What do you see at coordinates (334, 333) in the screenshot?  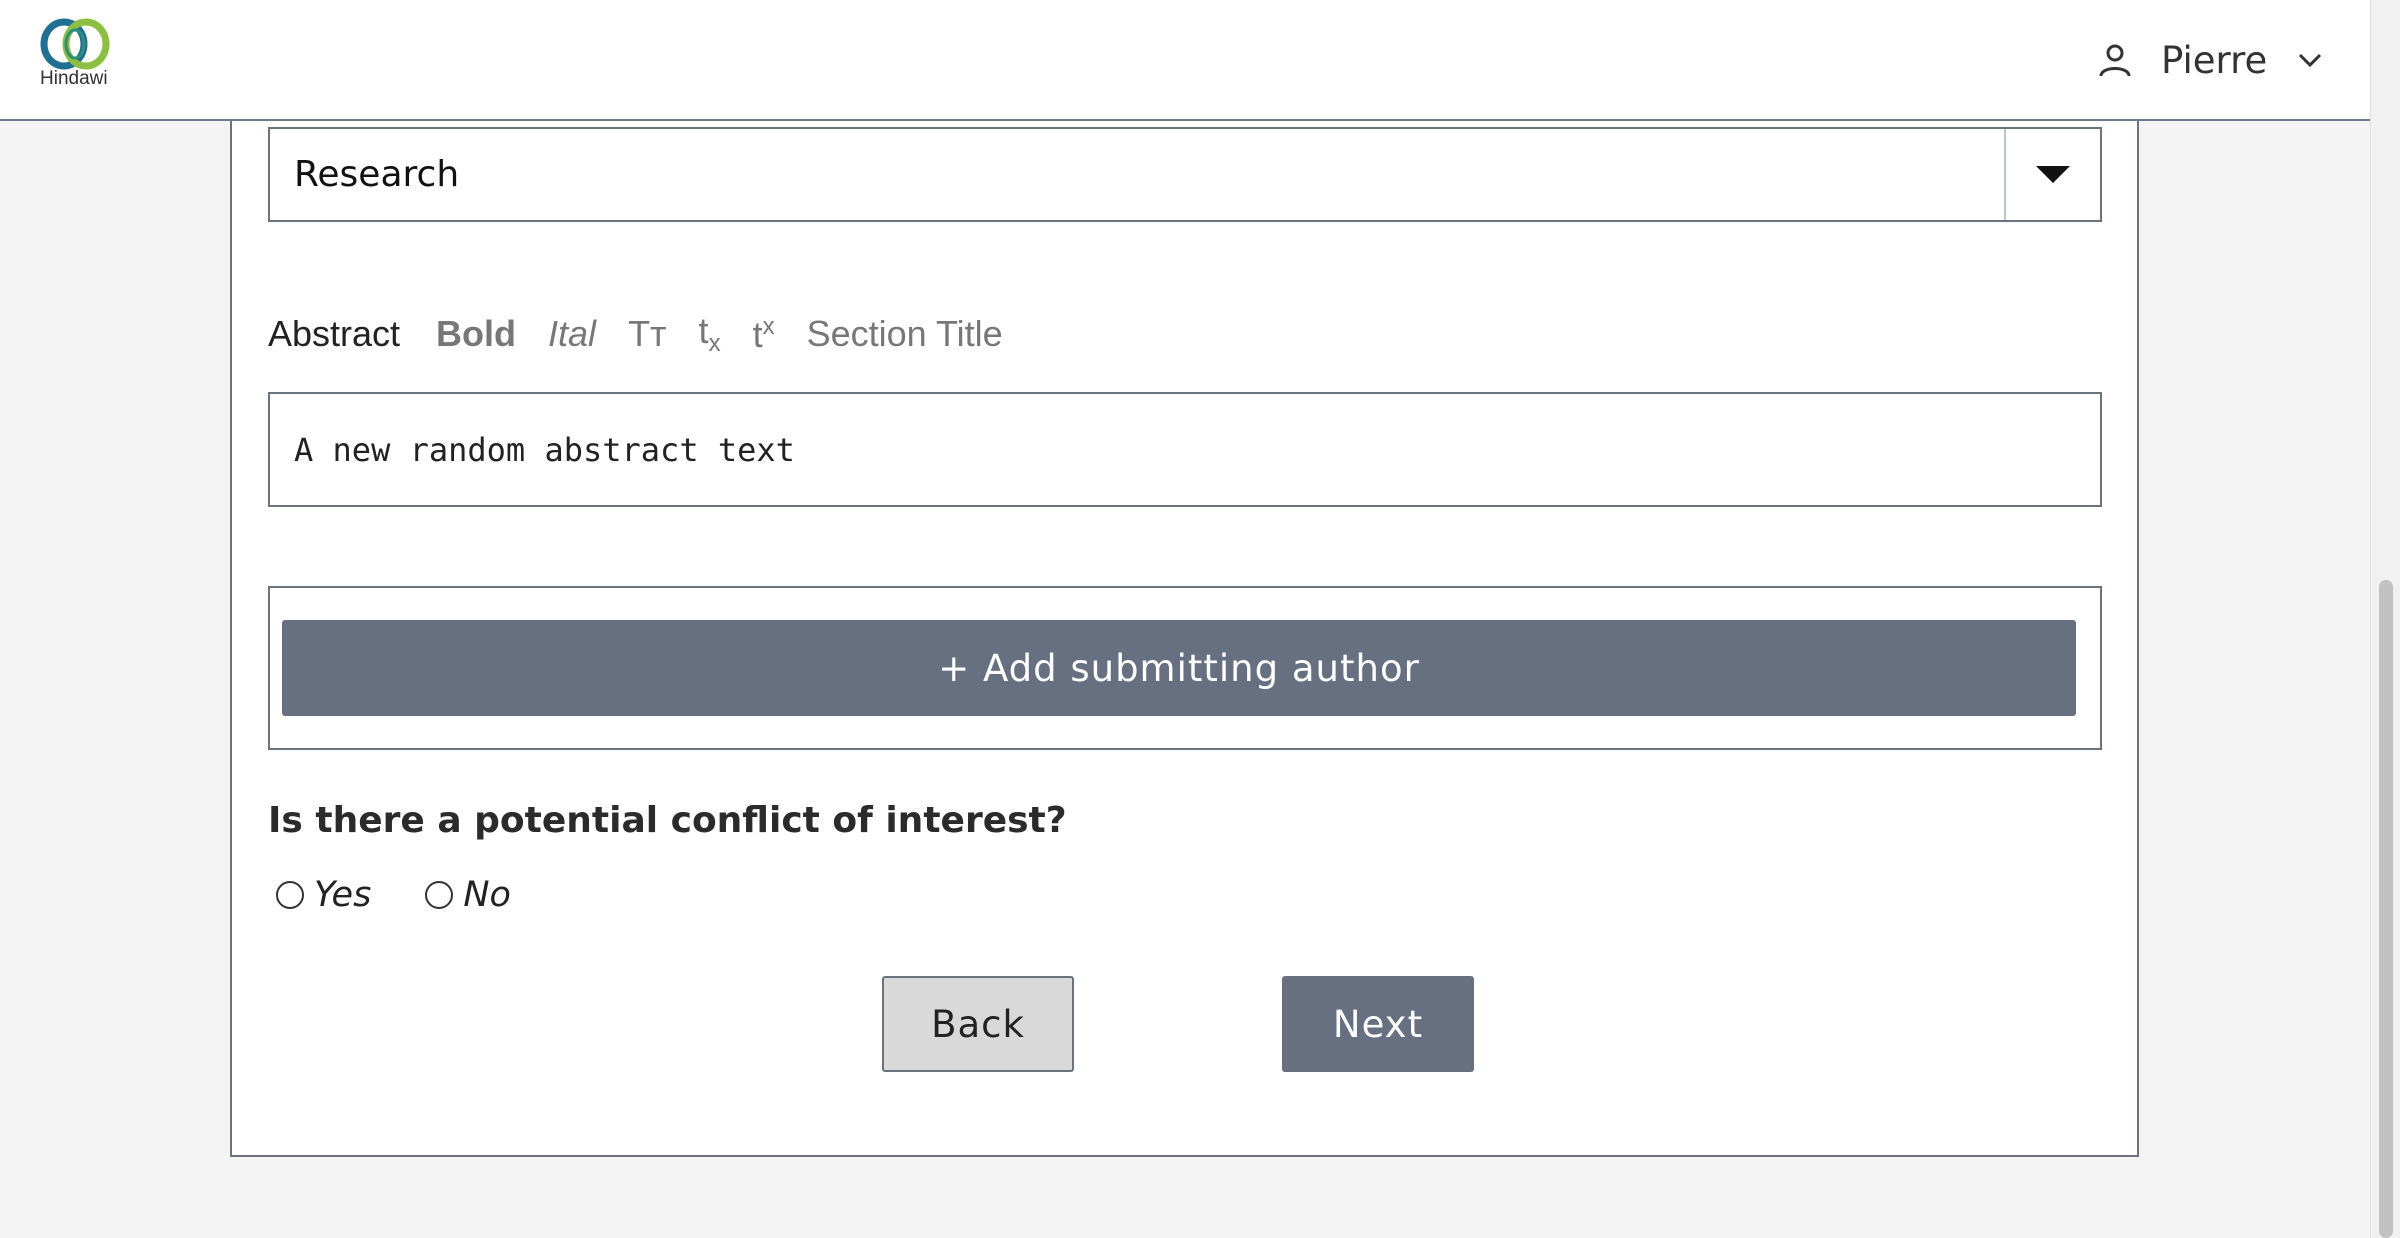 I see `abstract-label: Abstract` at bounding box center [334, 333].